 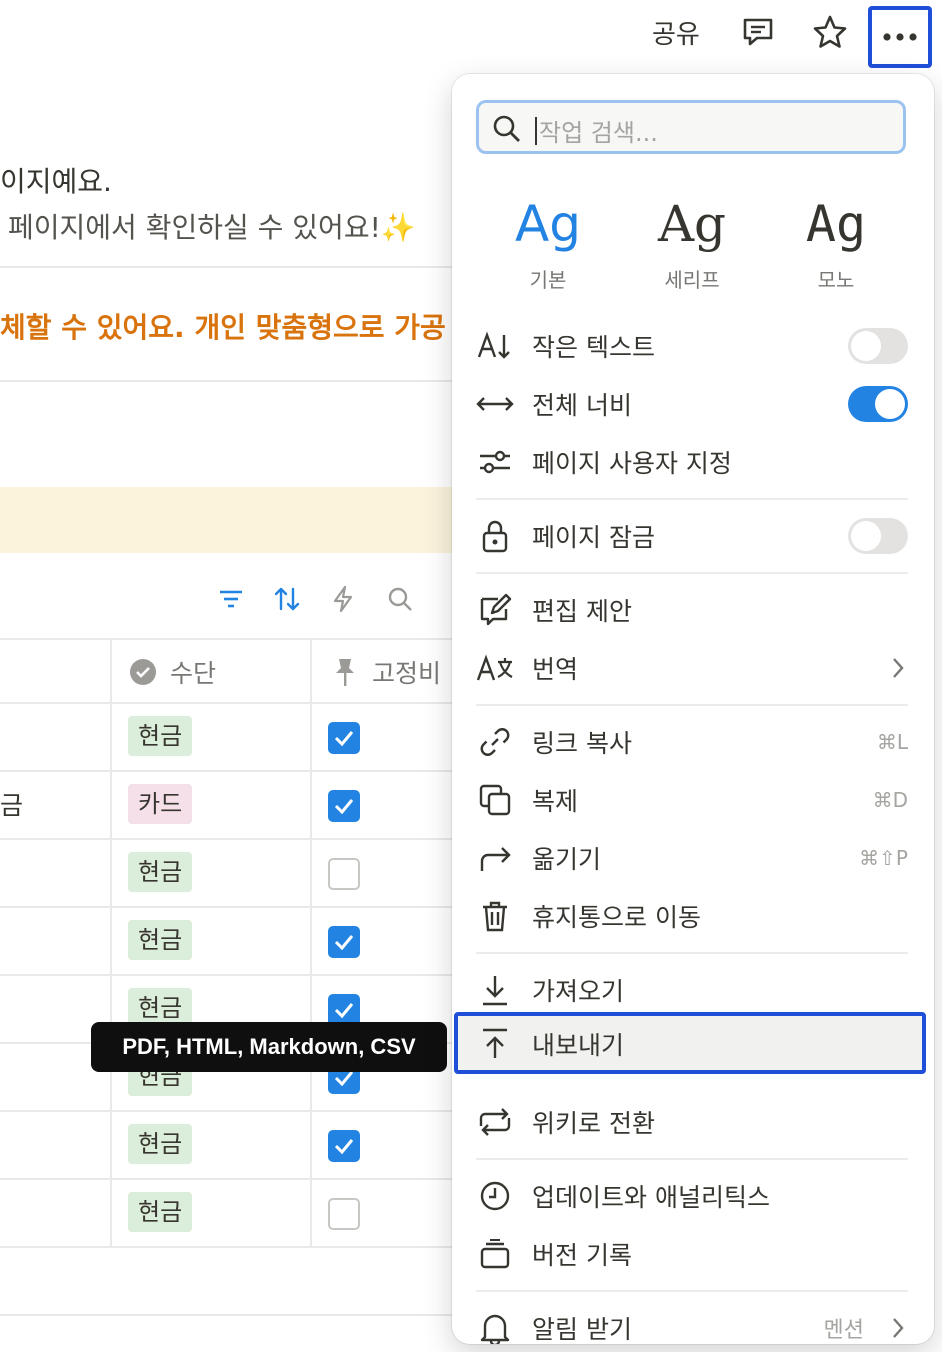 What do you see at coordinates (269, 1047) in the screenshot?
I see `export-tooltip: PDF, HTML, Markdown, CSV` at bounding box center [269, 1047].